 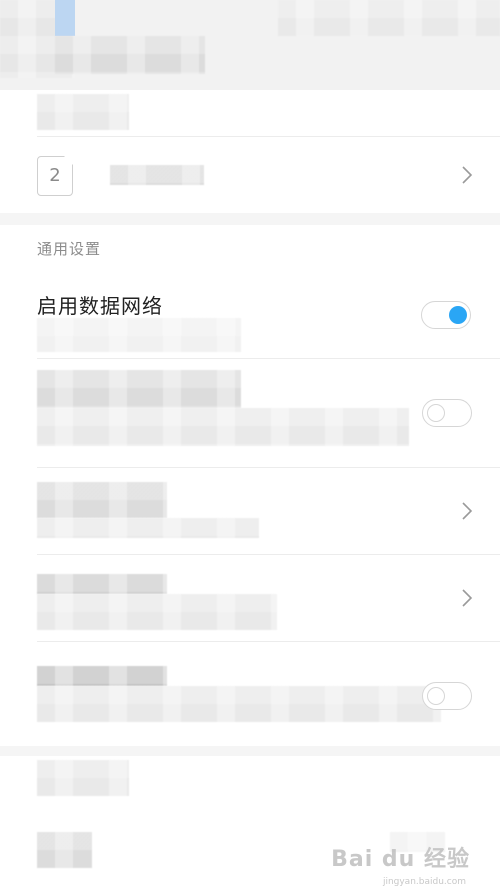 I want to click on redacted-nav-row-1-desc, so click(x=148, y=528).